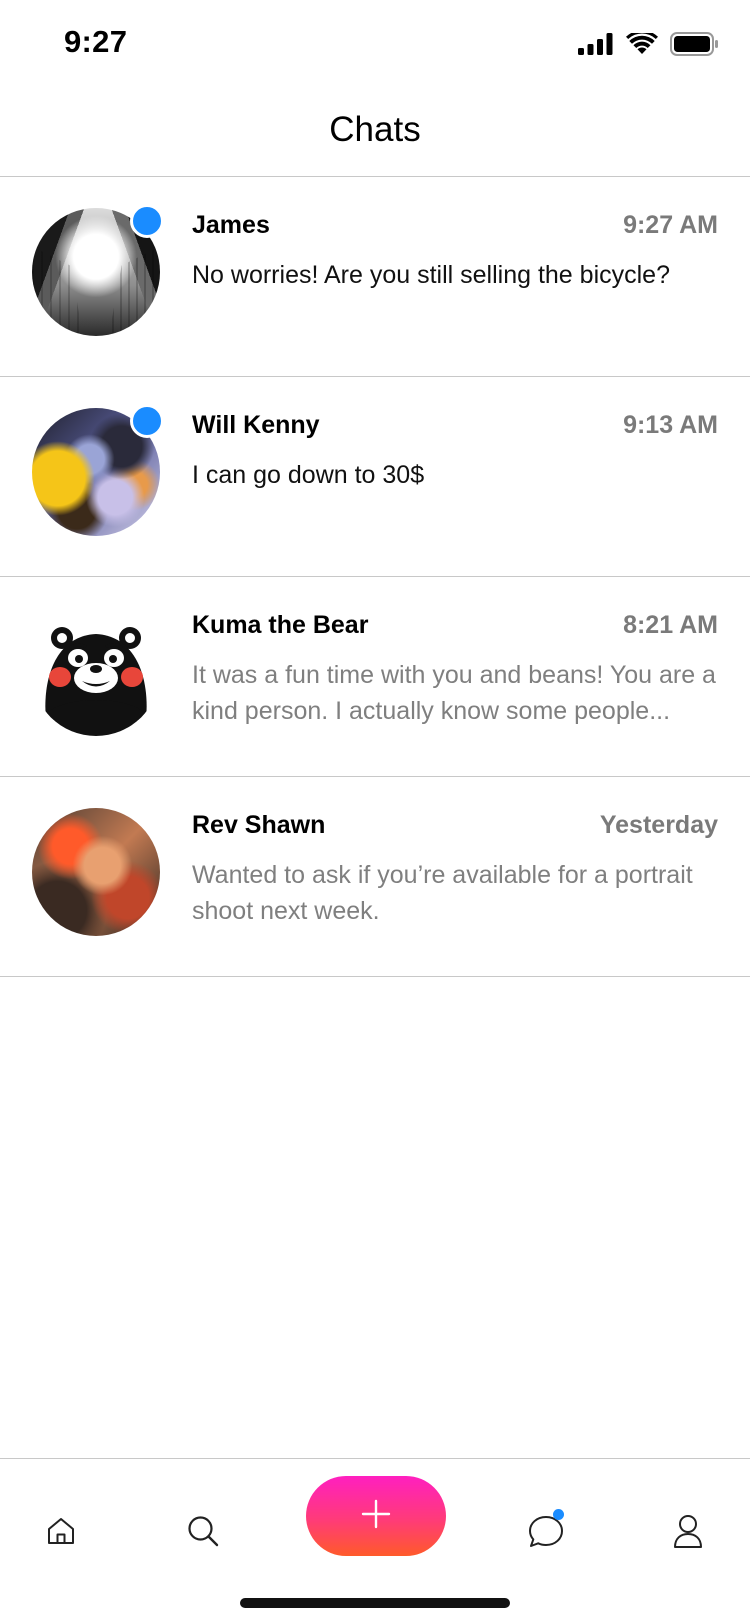 The height and width of the screenshot is (1624, 750). I want to click on tab-messages, so click(546, 1533).